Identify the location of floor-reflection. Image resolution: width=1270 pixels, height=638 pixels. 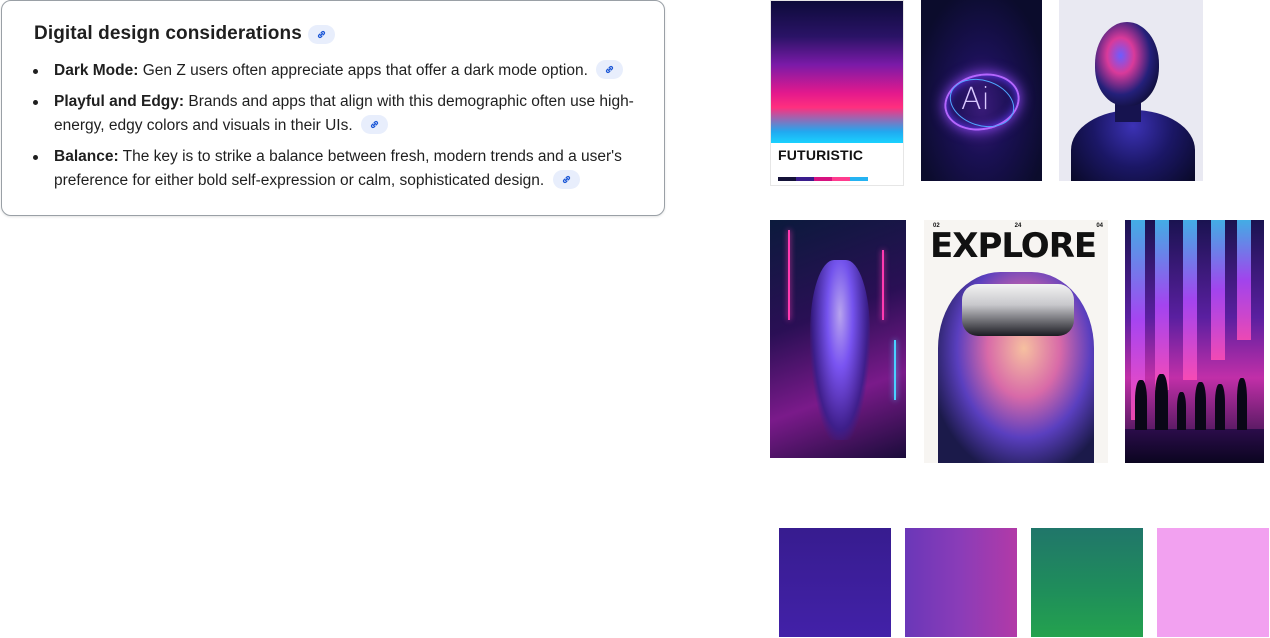
(1194, 446).